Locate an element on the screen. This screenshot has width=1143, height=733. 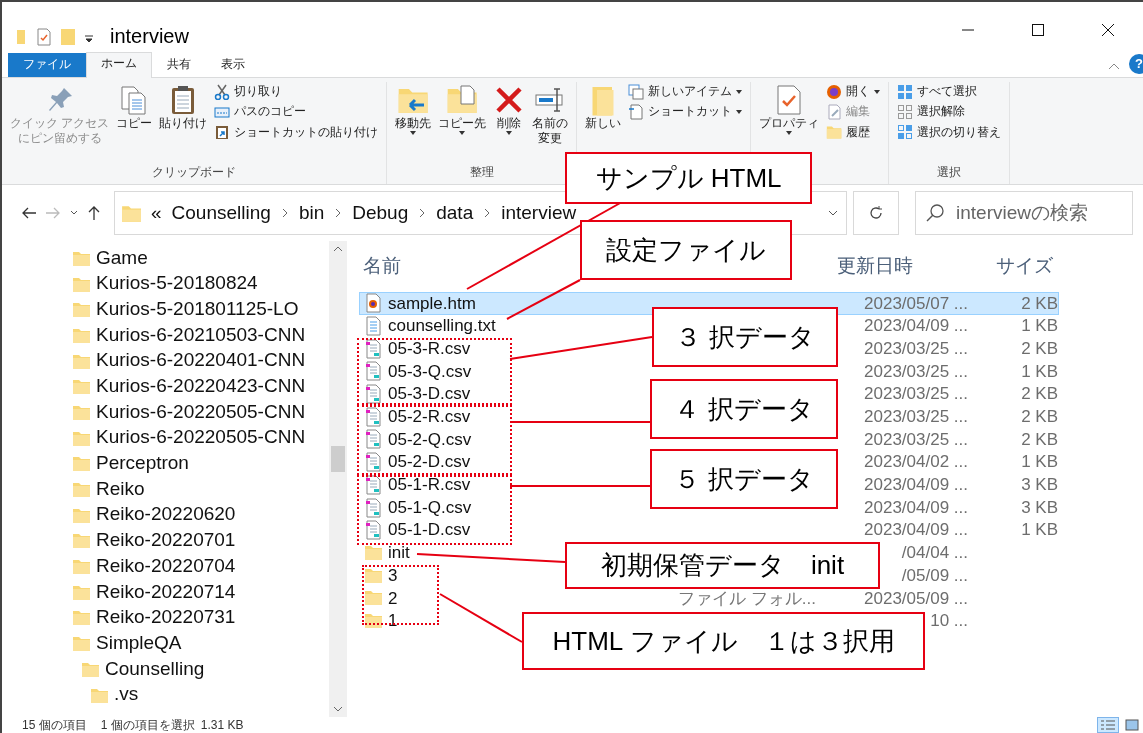
ribbon-button: 切り取り is located at coordinates (296, 92).